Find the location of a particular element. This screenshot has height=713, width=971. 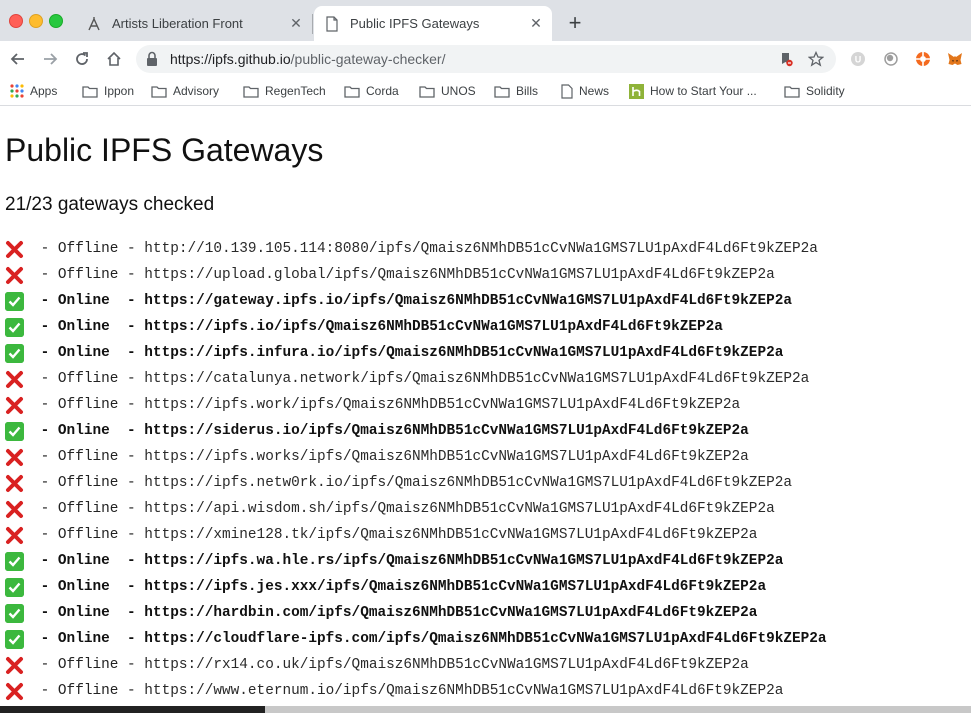

lock-icon is located at coordinates (152, 61).